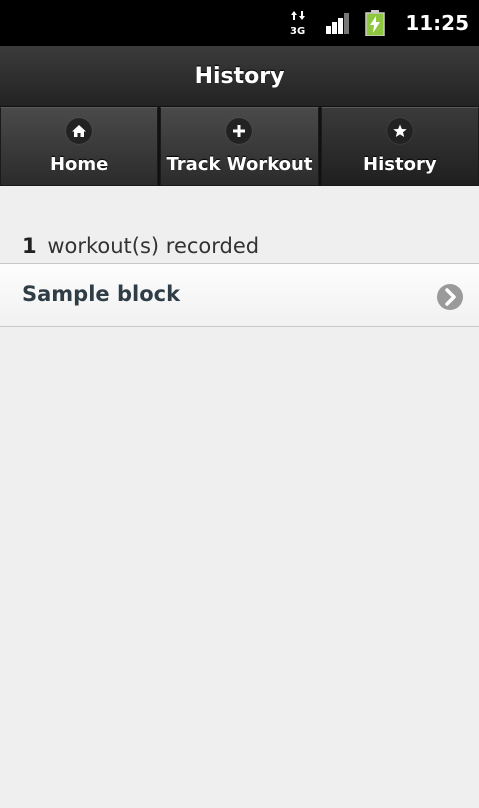 This screenshot has height=808, width=479. Describe the element at coordinates (153, 246) in the screenshot. I see `workout-count-text: workout(s) recorded` at that location.